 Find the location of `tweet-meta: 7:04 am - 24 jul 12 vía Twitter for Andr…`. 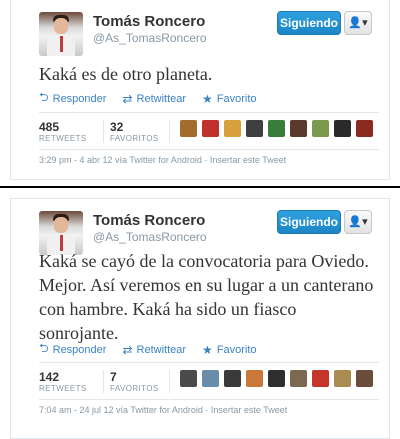

tweet-meta: 7:04 am - 24 jul 12 vía Twitter for Andr… is located at coordinates (163, 410).